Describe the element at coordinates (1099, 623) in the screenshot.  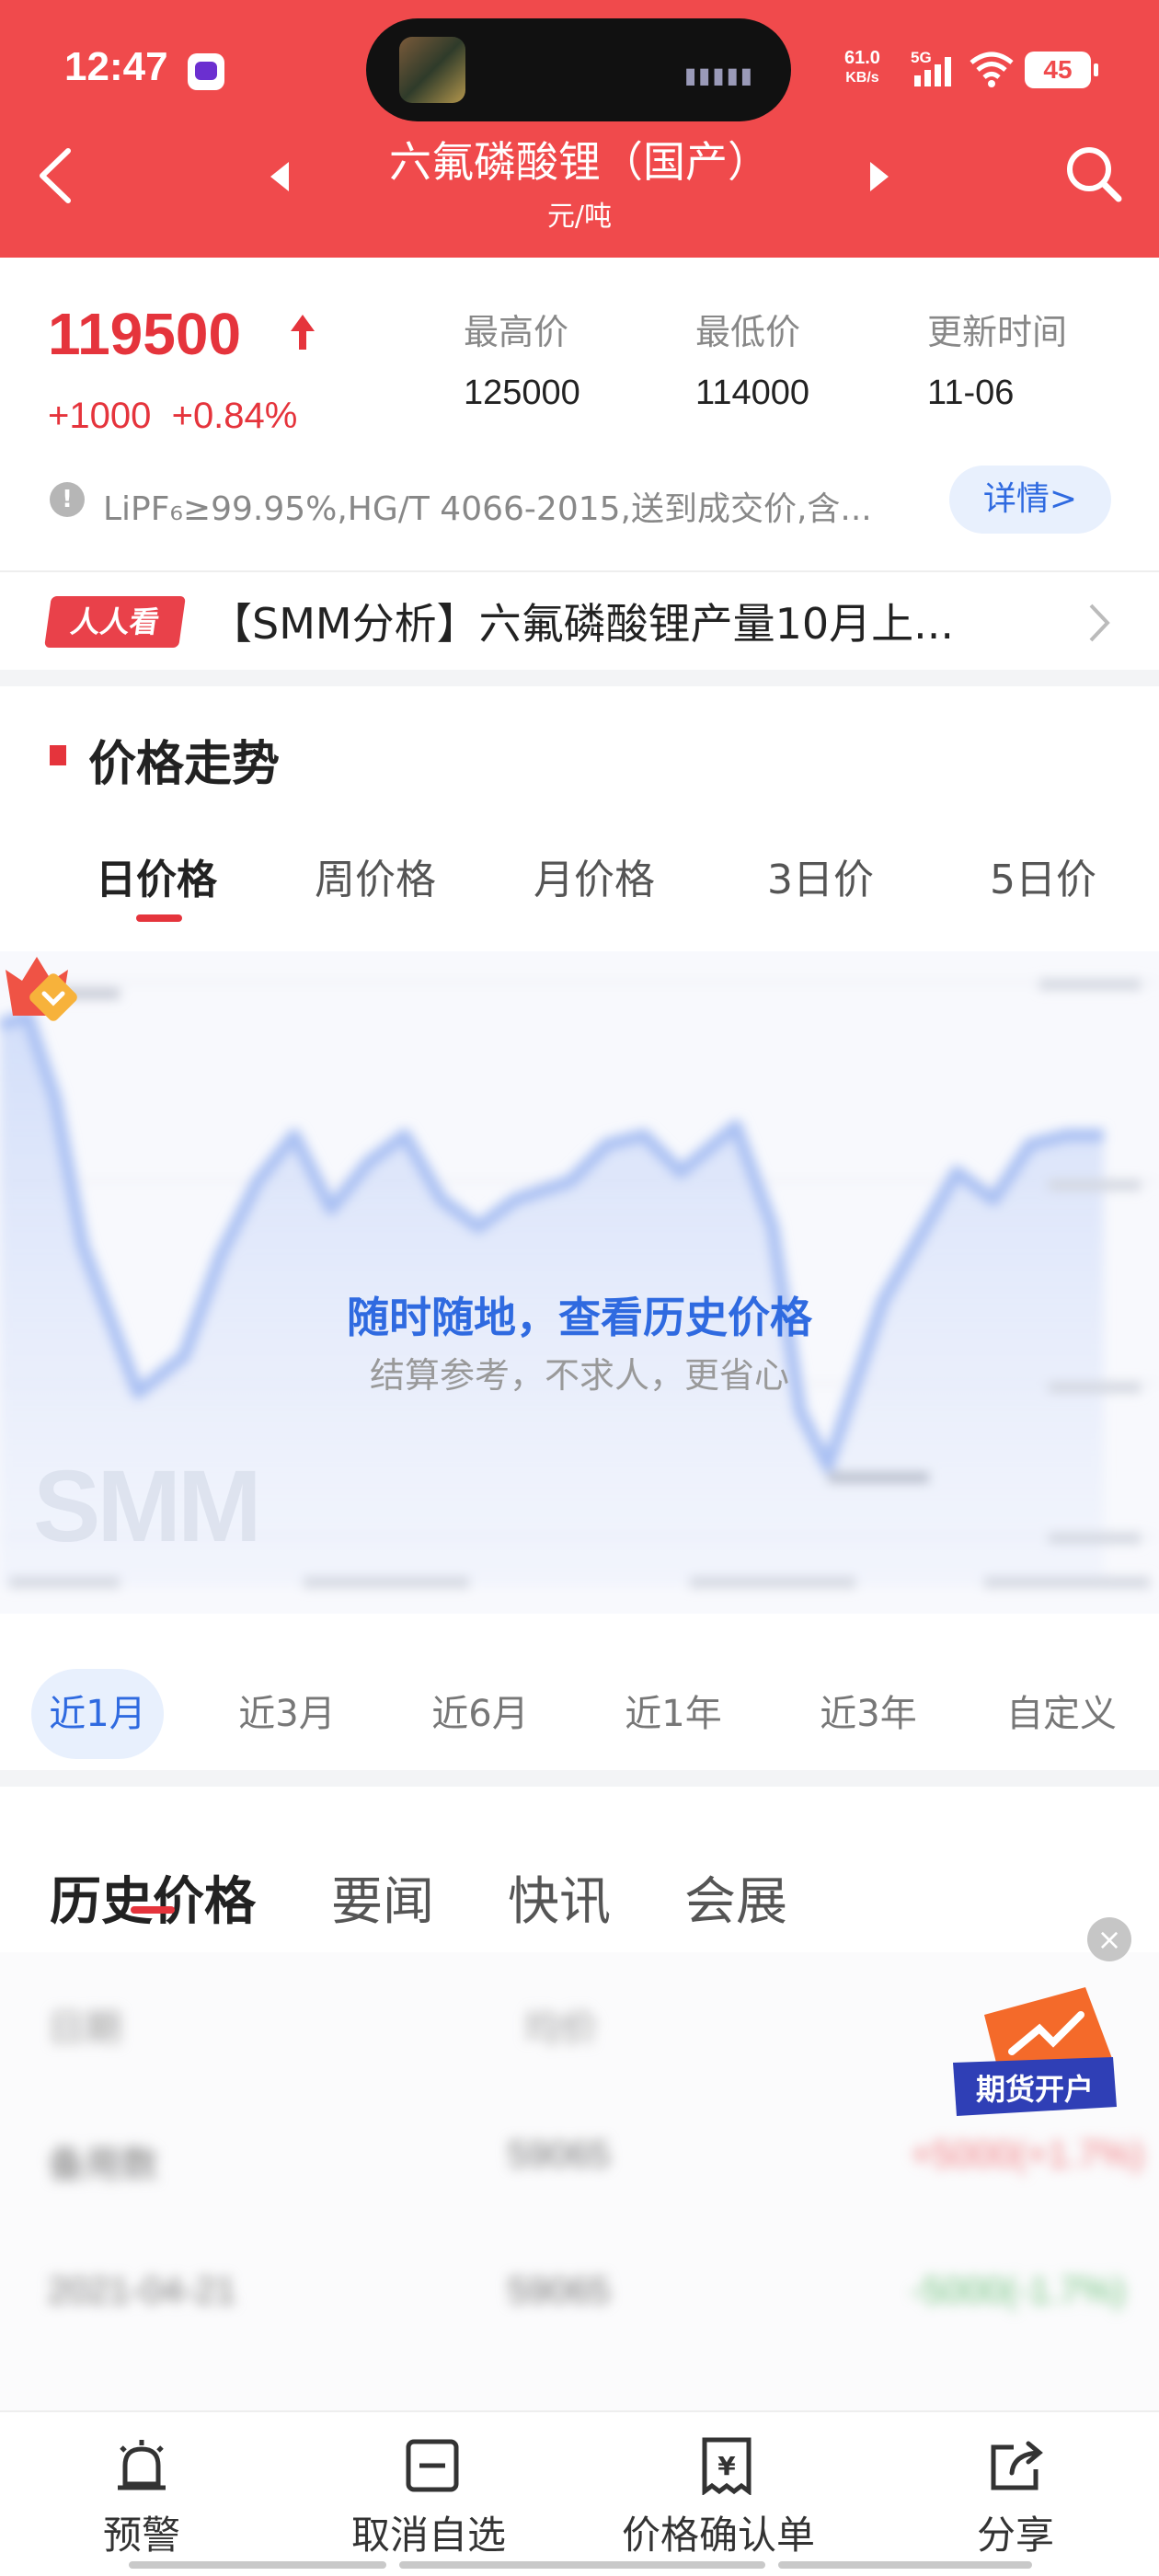
I see `chevron-right-icon` at that location.